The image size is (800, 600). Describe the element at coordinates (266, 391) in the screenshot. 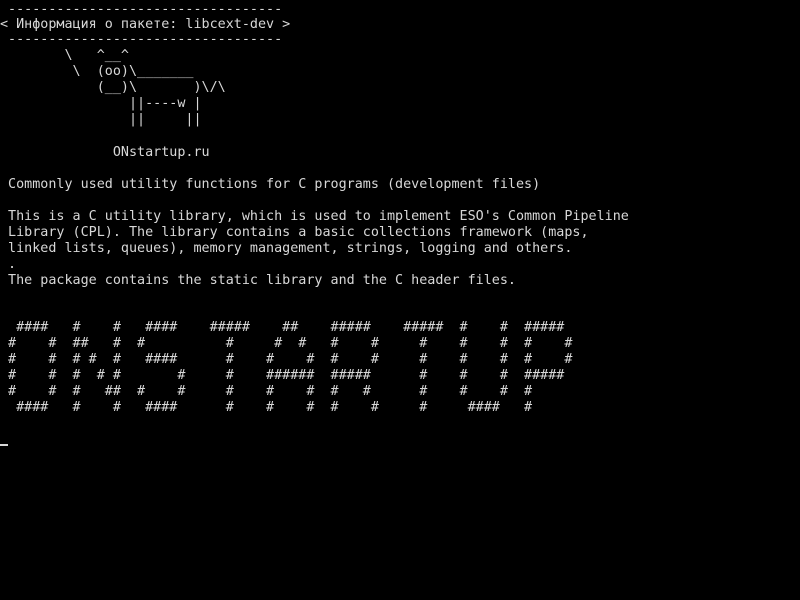

I see `banner-line: # # # ## # # # # # # # # # # #` at that location.